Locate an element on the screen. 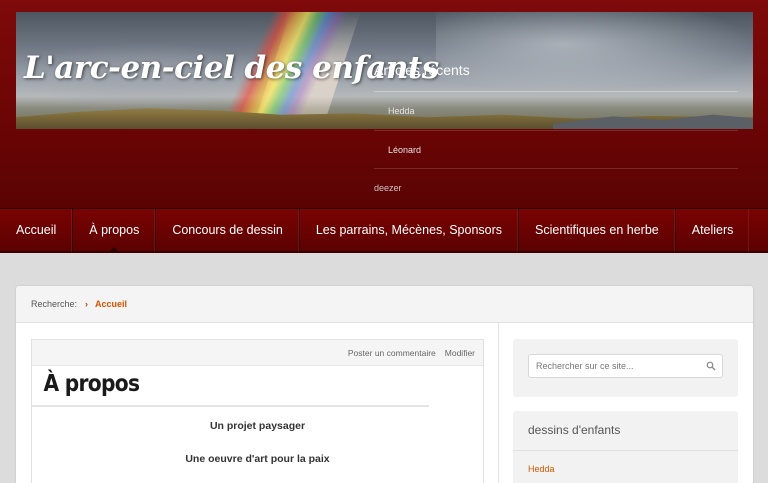 The width and height of the screenshot is (768, 483). nav-item-scientifiques: Scientifiques en herbe is located at coordinates (597, 230).